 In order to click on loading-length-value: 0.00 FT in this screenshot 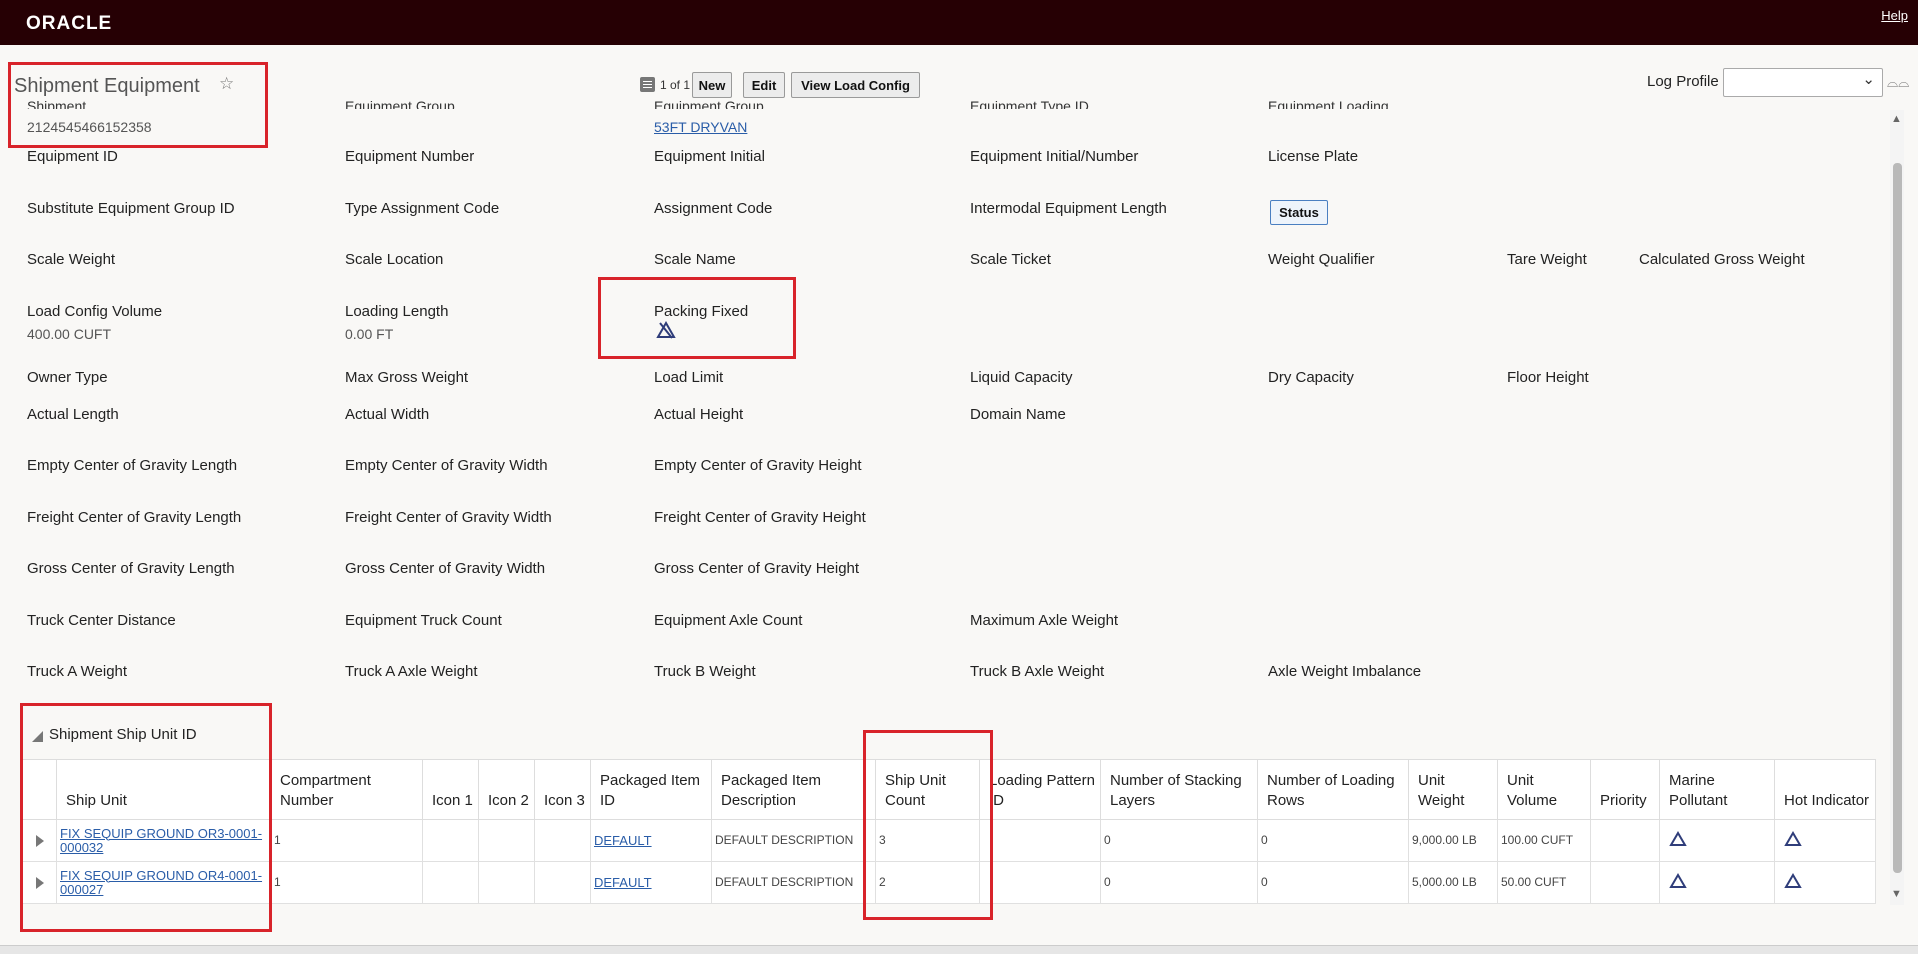, I will do `click(369, 334)`.